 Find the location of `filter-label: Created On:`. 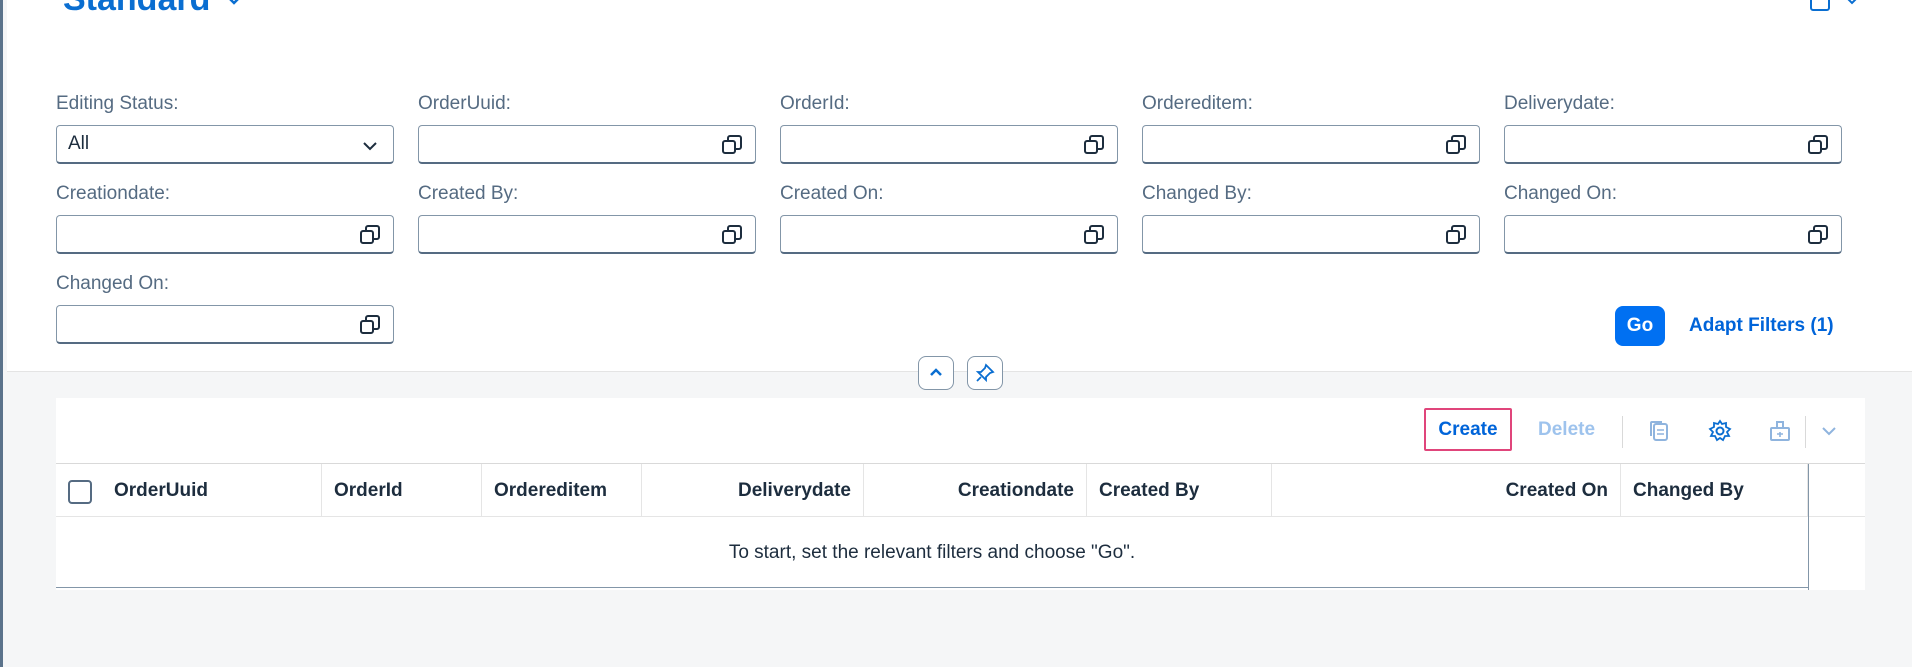

filter-label: Created On: is located at coordinates (832, 193).